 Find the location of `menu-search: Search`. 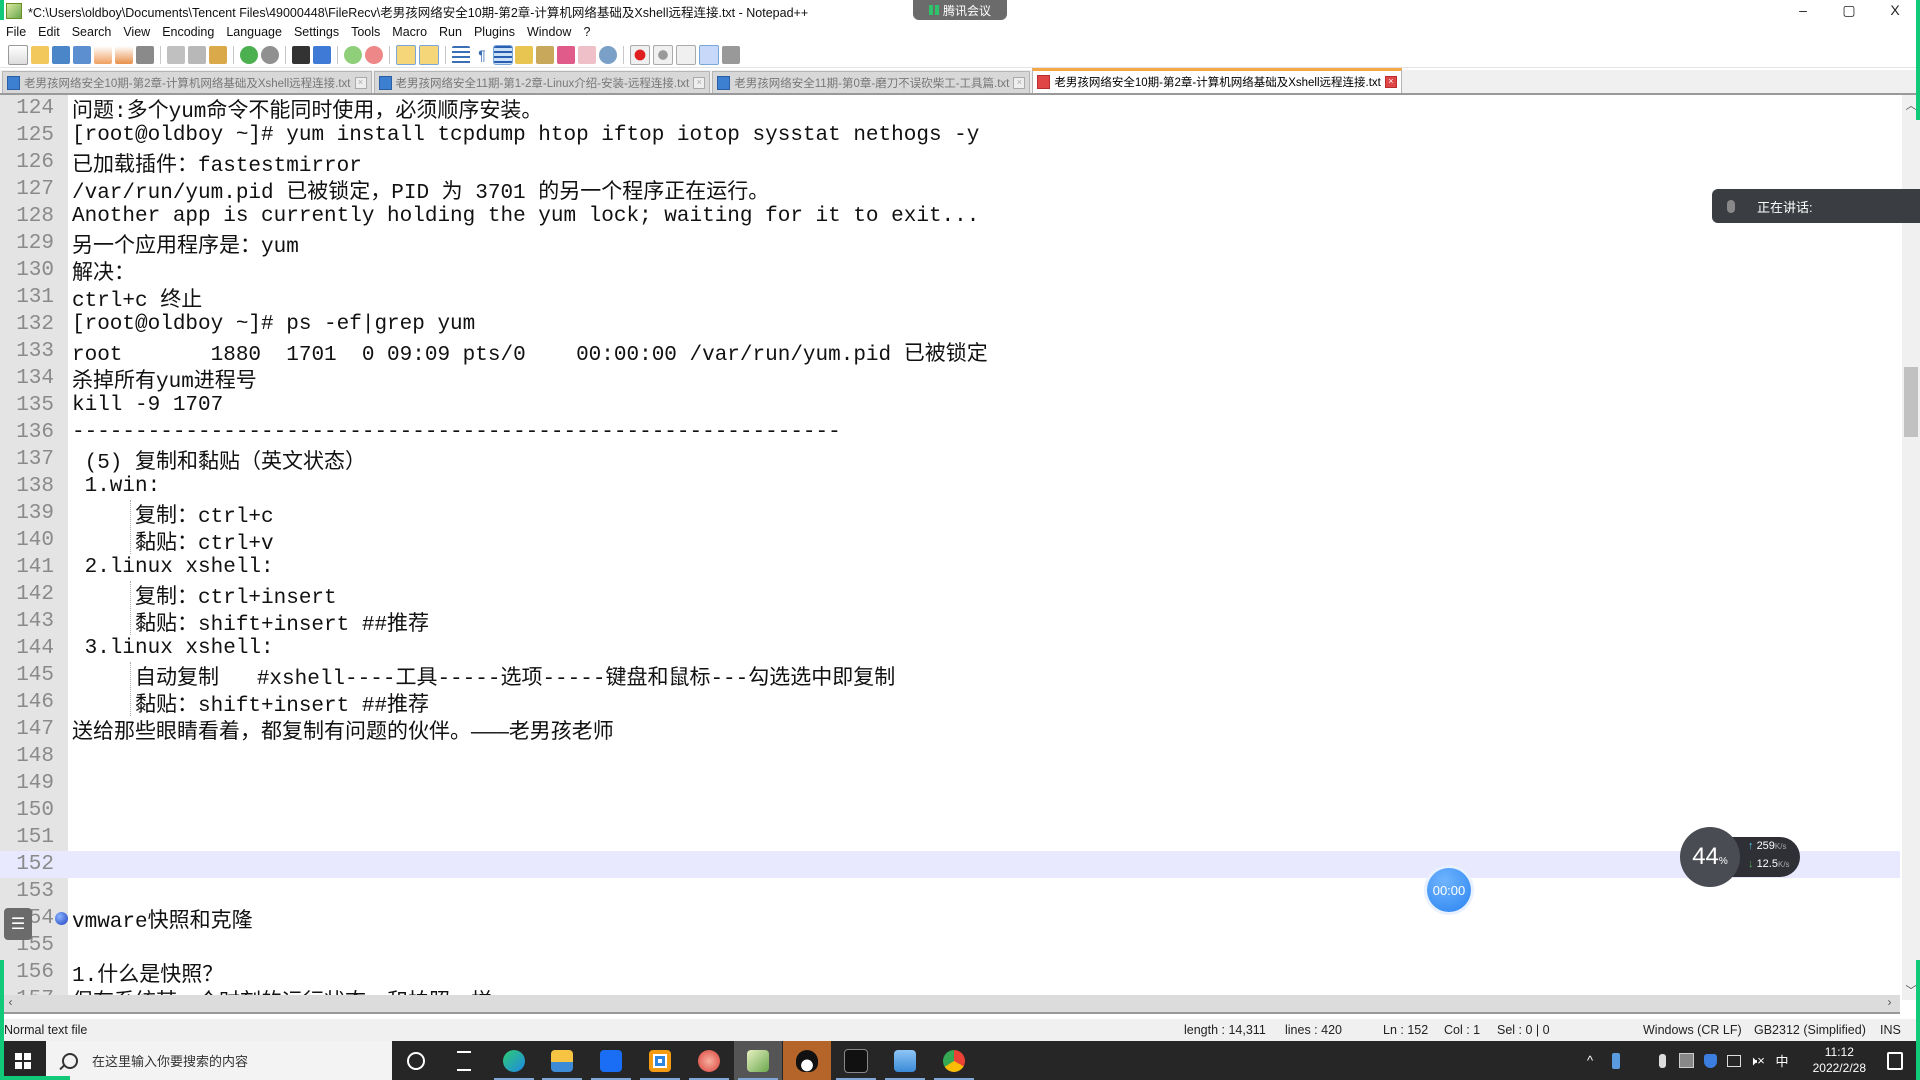

menu-search: Search is located at coordinates (92, 32).